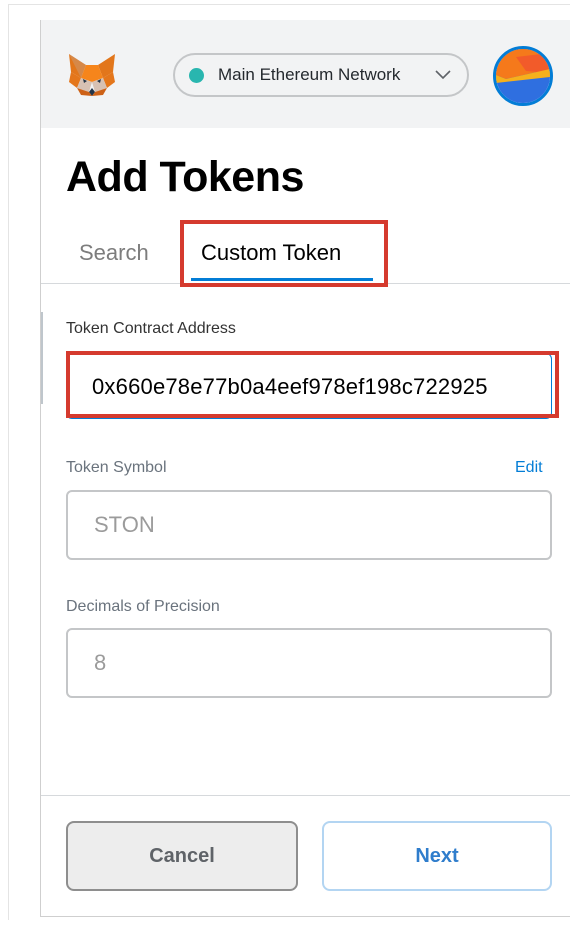 The width and height of the screenshot is (570, 930). I want to click on page-border-top, so click(289, 4).